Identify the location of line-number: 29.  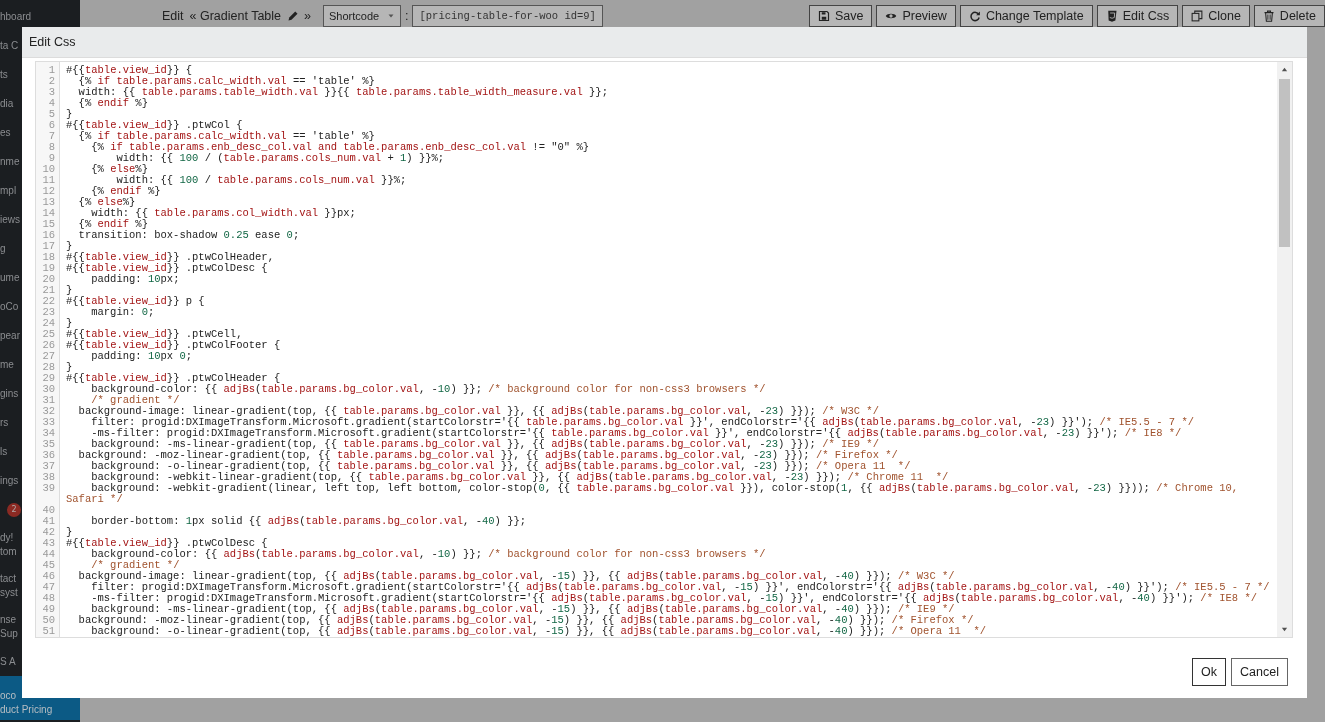
(48, 378).